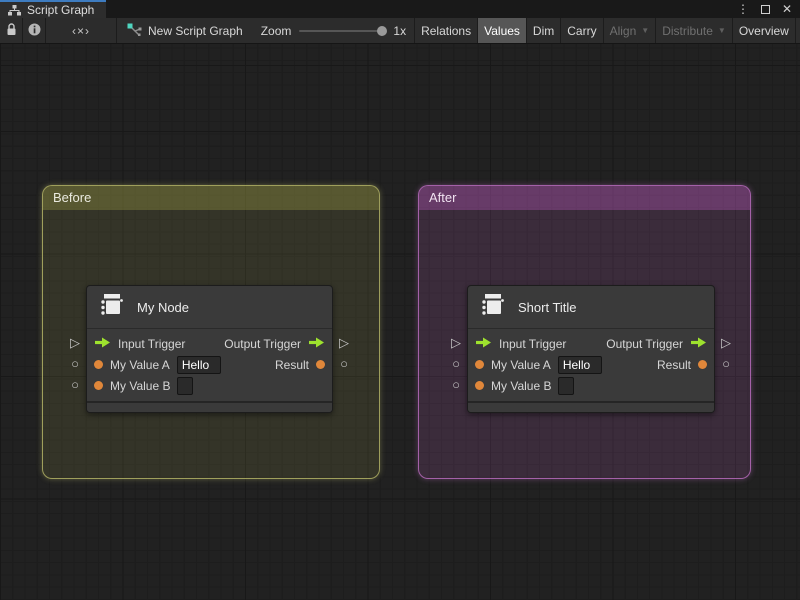 The image size is (800, 600). Describe the element at coordinates (765, 9) in the screenshot. I see `maximize-icon` at that location.